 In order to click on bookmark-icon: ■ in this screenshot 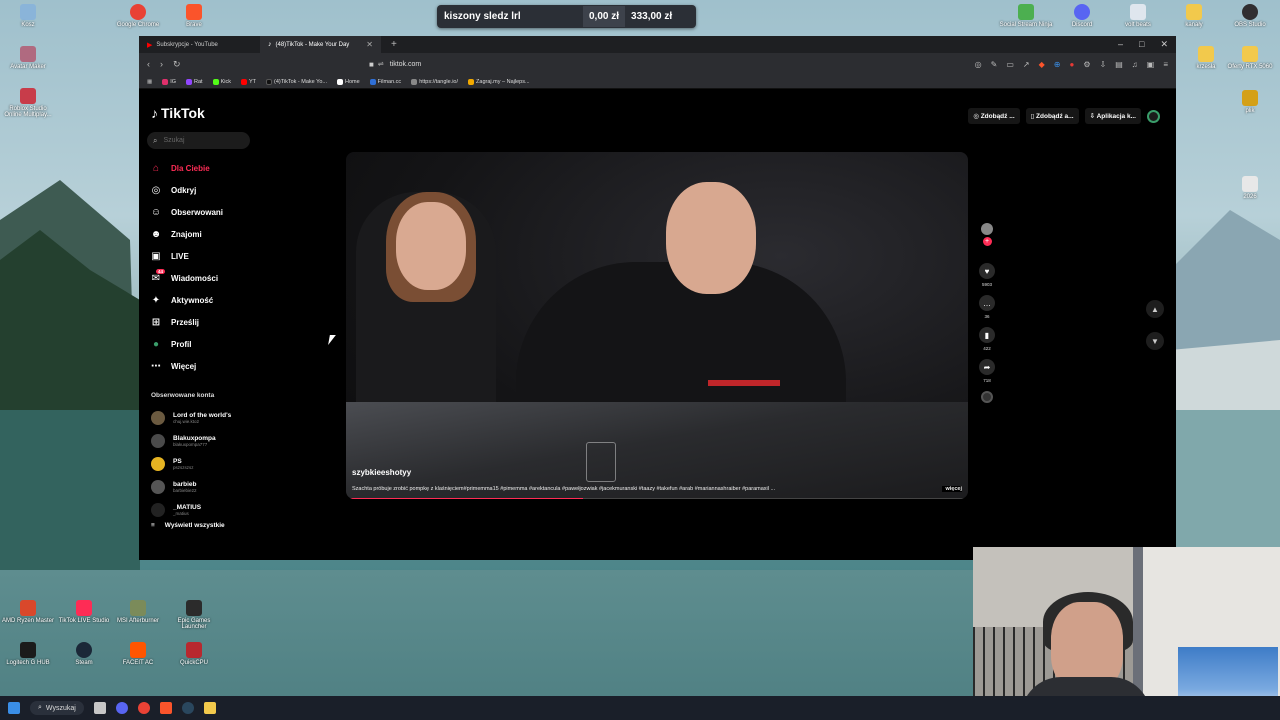, I will do `click(371, 64)`.